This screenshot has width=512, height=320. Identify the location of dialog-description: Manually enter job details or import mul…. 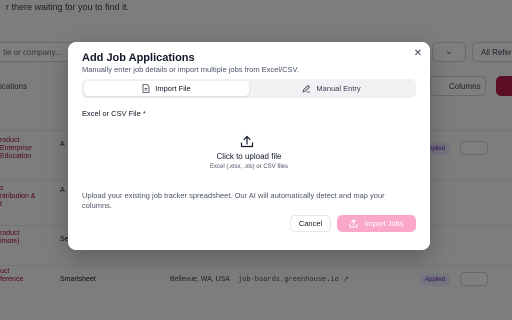
(190, 69).